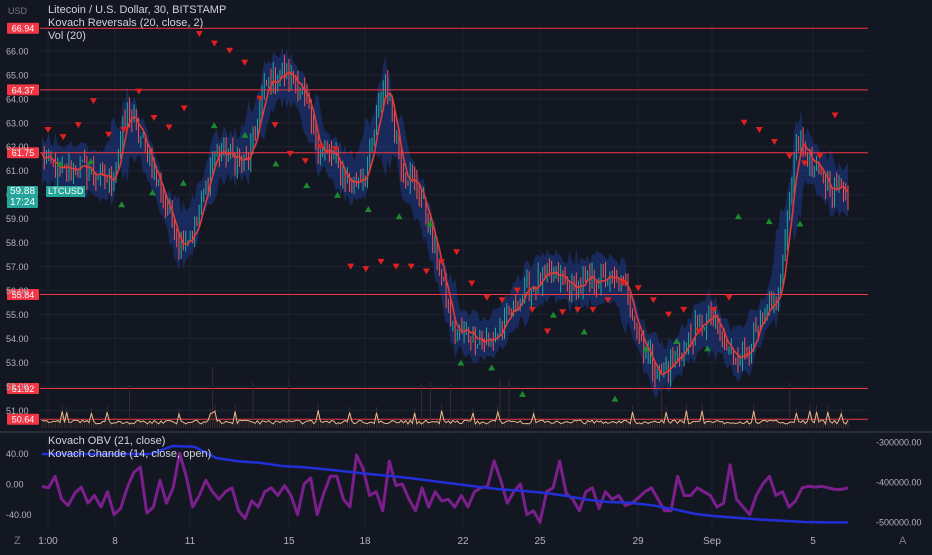 This screenshot has width=932, height=555. I want to click on x-tick-label: 22, so click(463, 541).